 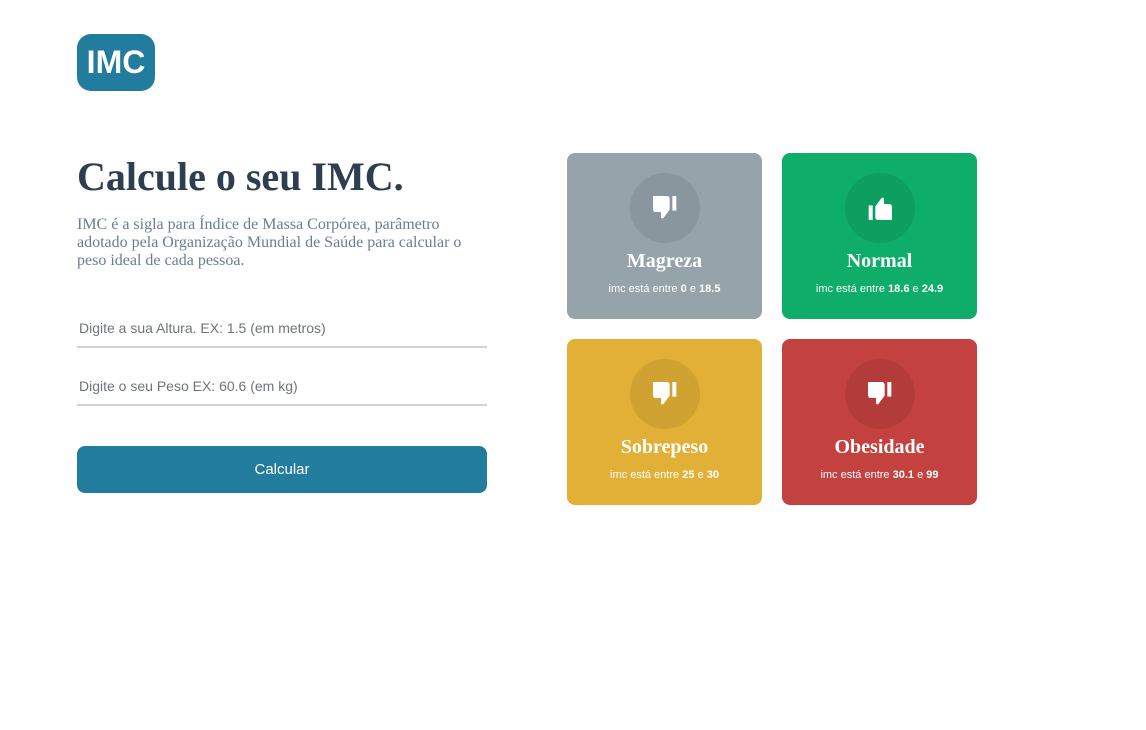 What do you see at coordinates (664, 475) in the screenshot?
I see `level-range: imc está entre 25 e 30` at bounding box center [664, 475].